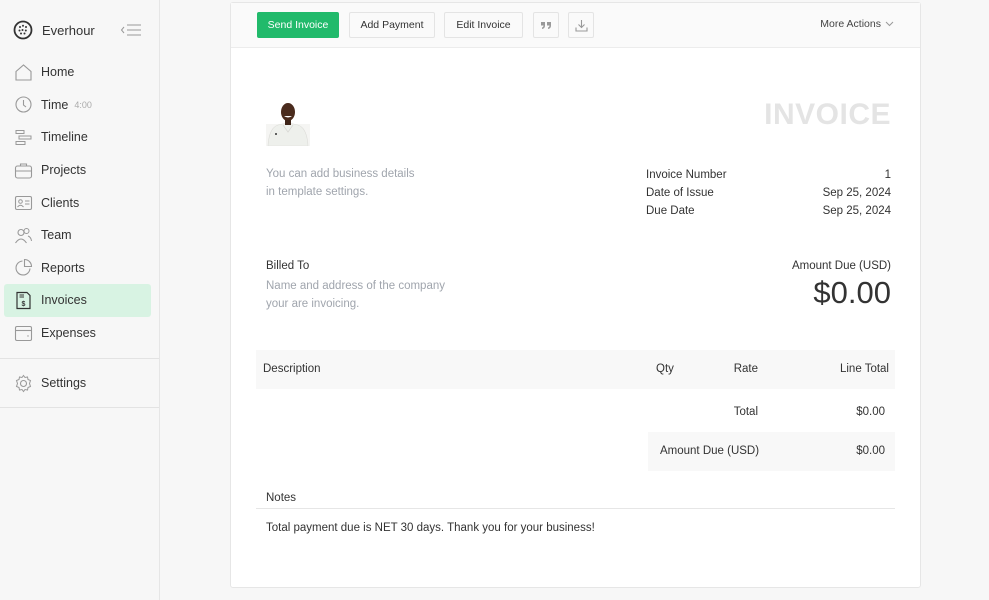  Describe the element at coordinates (288, 266) in the screenshot. I see `billed-to-label: Billed To` at that location.